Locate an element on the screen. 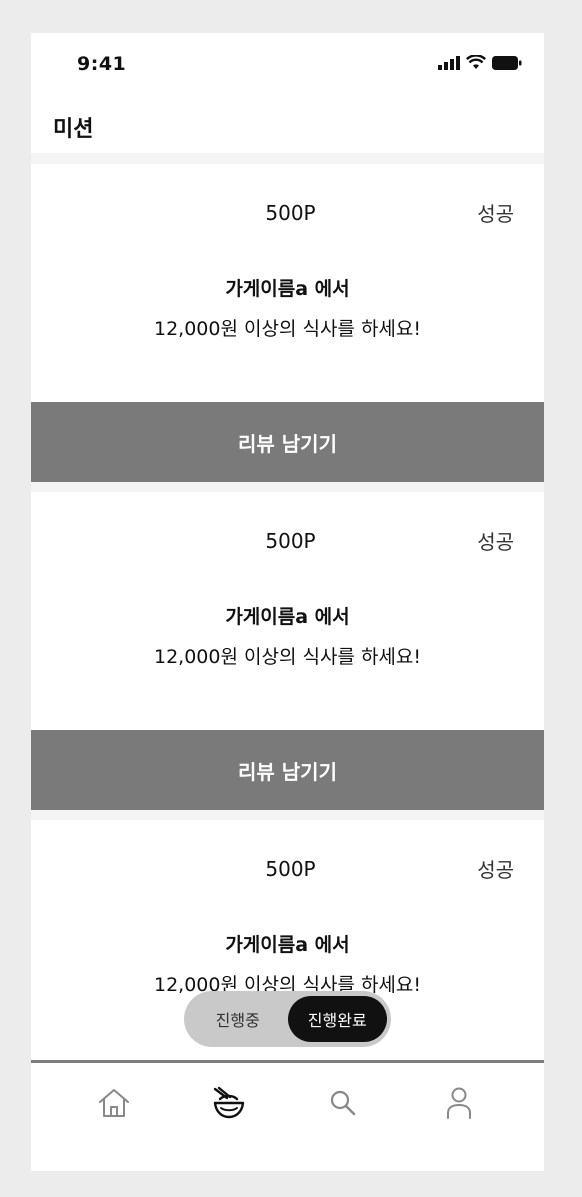 This screenshot has width=582, height=1197. tab-search is located at coordinates (343, 1103).